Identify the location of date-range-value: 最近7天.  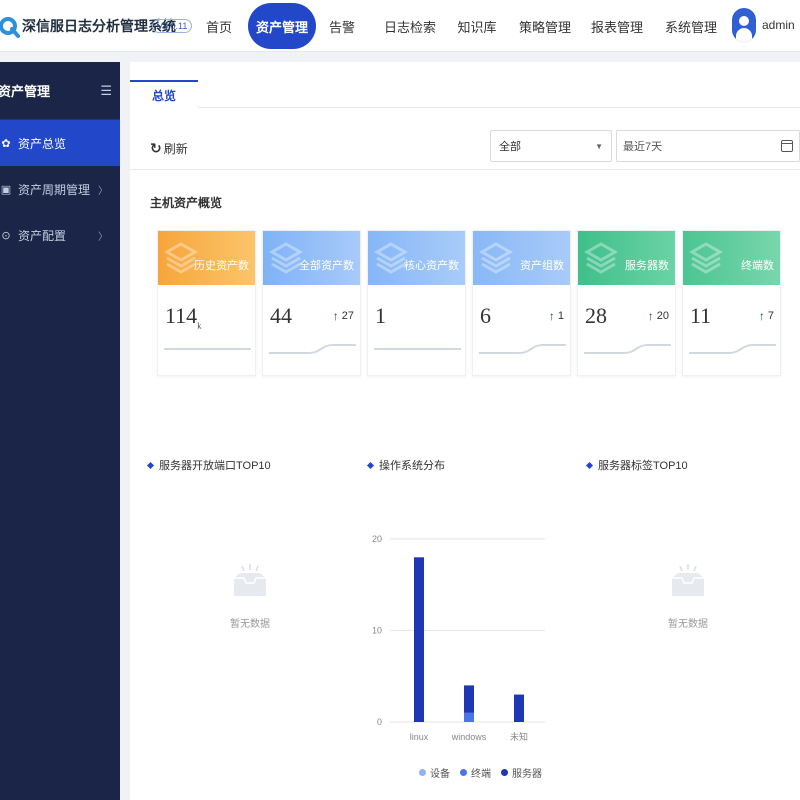
(643, 147).